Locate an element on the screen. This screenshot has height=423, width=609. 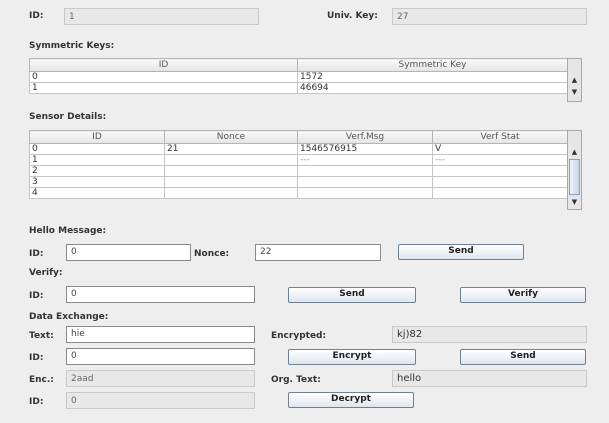
verify-title: Verify: is located at coordinates (46, 273).